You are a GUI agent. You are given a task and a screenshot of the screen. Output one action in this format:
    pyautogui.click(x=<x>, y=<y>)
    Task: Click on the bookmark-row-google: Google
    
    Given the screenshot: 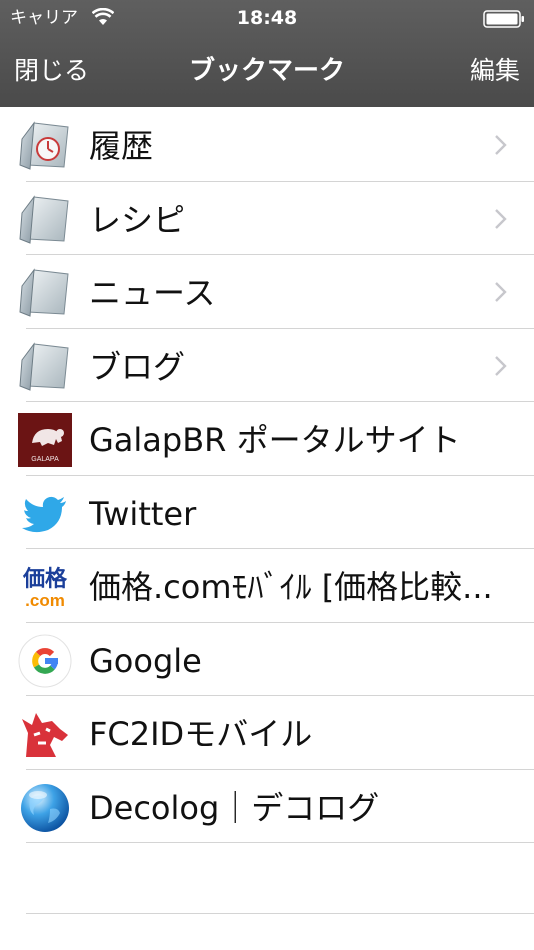 What is the action you would take?
    pyautogui.click(x=267, y=660)
    